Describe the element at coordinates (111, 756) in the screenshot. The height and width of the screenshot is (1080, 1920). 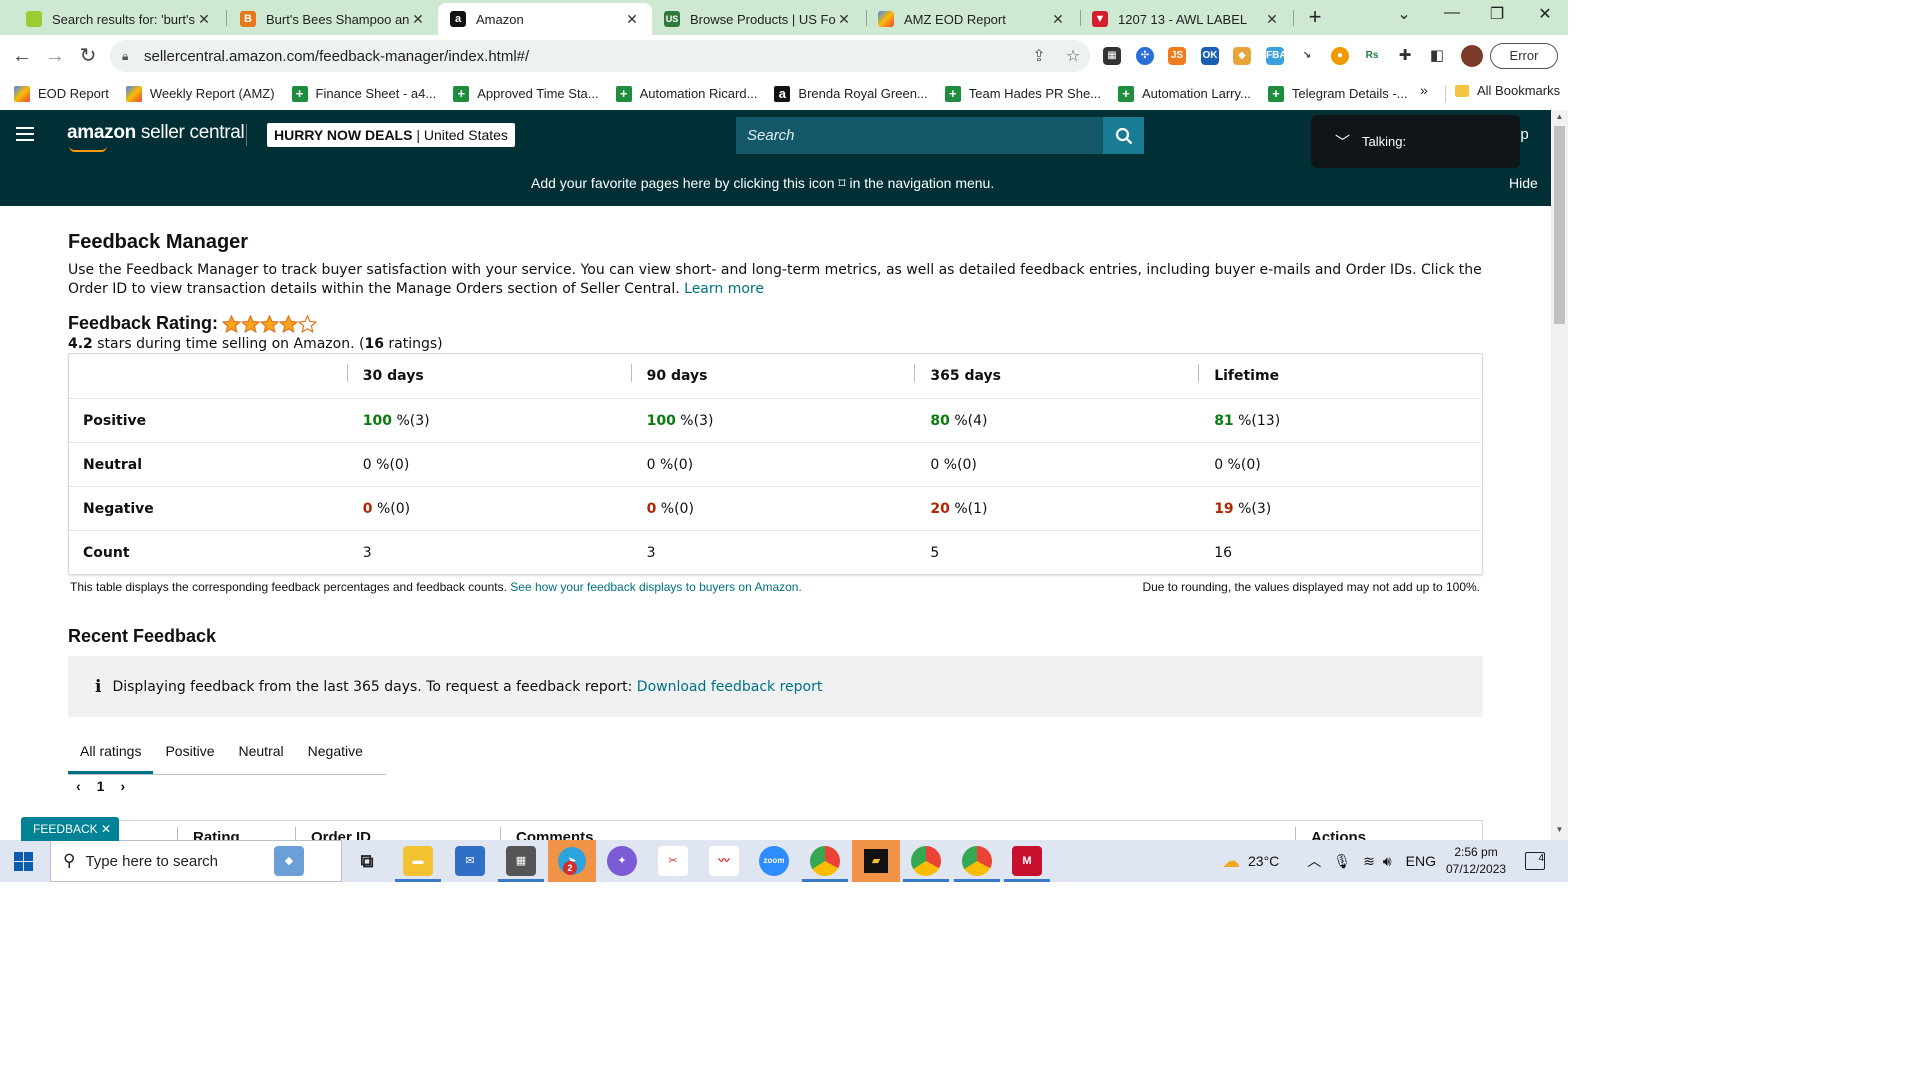
I see `tab-all-ratings: All ratings` at that location.